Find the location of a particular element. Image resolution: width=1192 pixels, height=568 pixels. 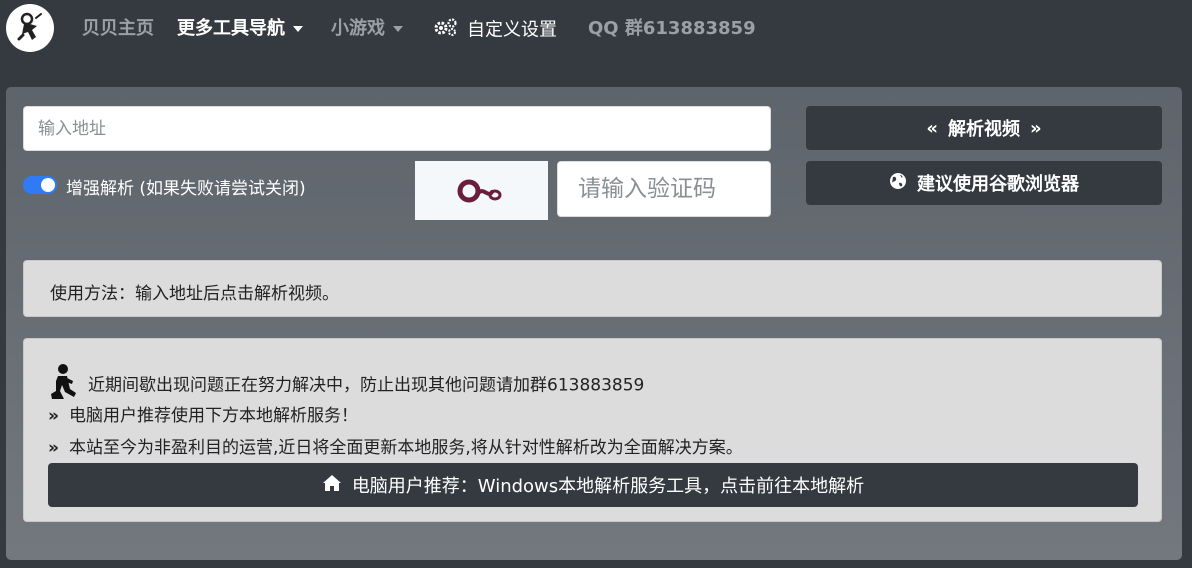

navbar: 贝贝主页 更多工具导航 小游戏 自定义设置 QQ 群613883859 is located at coordinates (596, 29).